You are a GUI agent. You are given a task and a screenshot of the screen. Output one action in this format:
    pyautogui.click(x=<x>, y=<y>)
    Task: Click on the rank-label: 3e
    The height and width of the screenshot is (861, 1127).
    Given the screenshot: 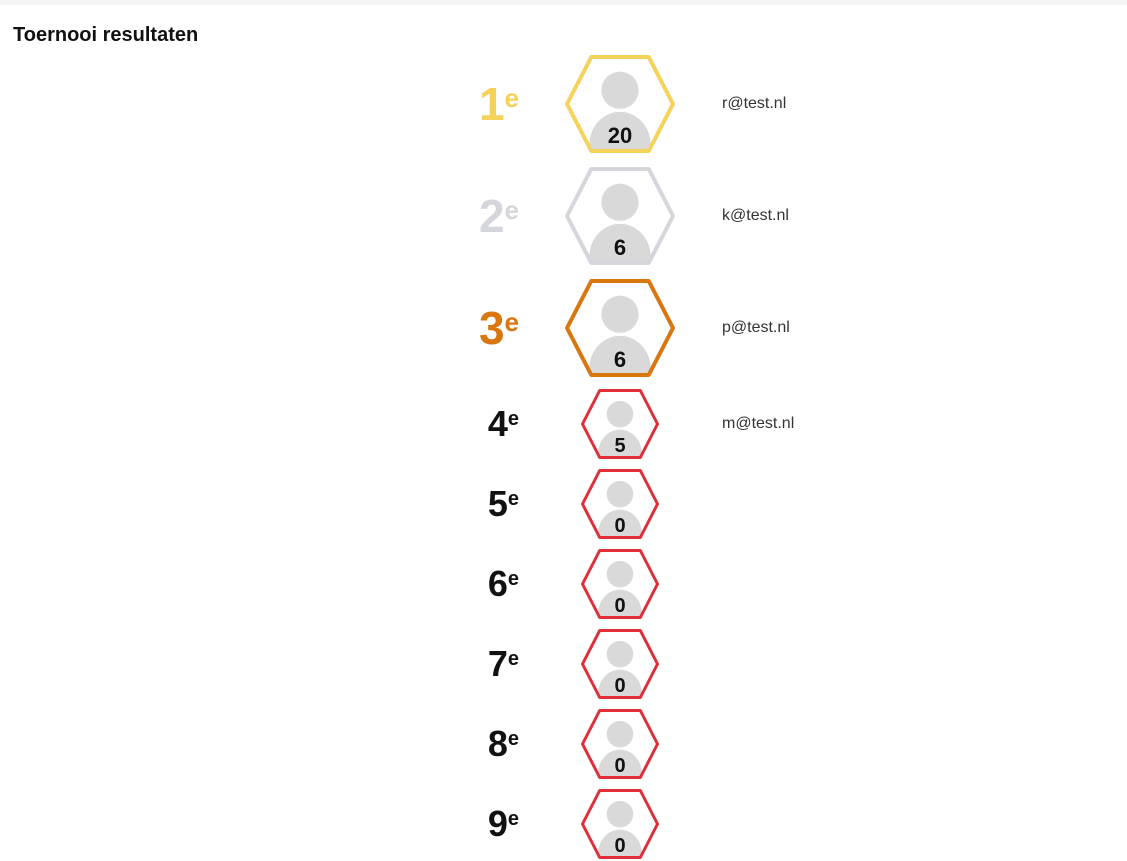 What is the action you would take?
    pyautogui.click(x=499, y=328)
    